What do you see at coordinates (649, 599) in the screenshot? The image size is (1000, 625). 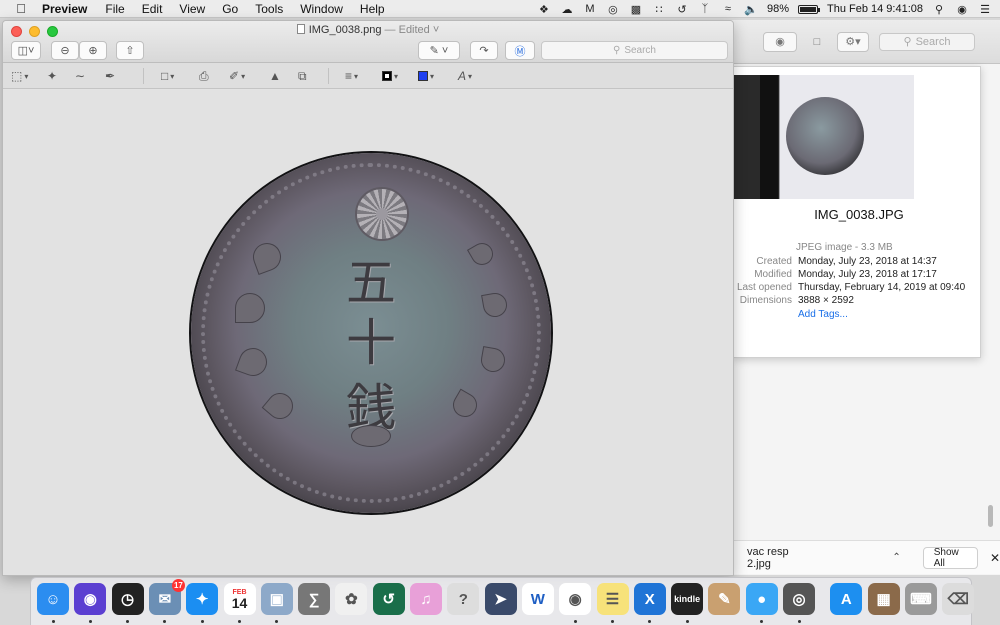 I see `dock-crossover-icon: X` at bounding box center [649, 599].